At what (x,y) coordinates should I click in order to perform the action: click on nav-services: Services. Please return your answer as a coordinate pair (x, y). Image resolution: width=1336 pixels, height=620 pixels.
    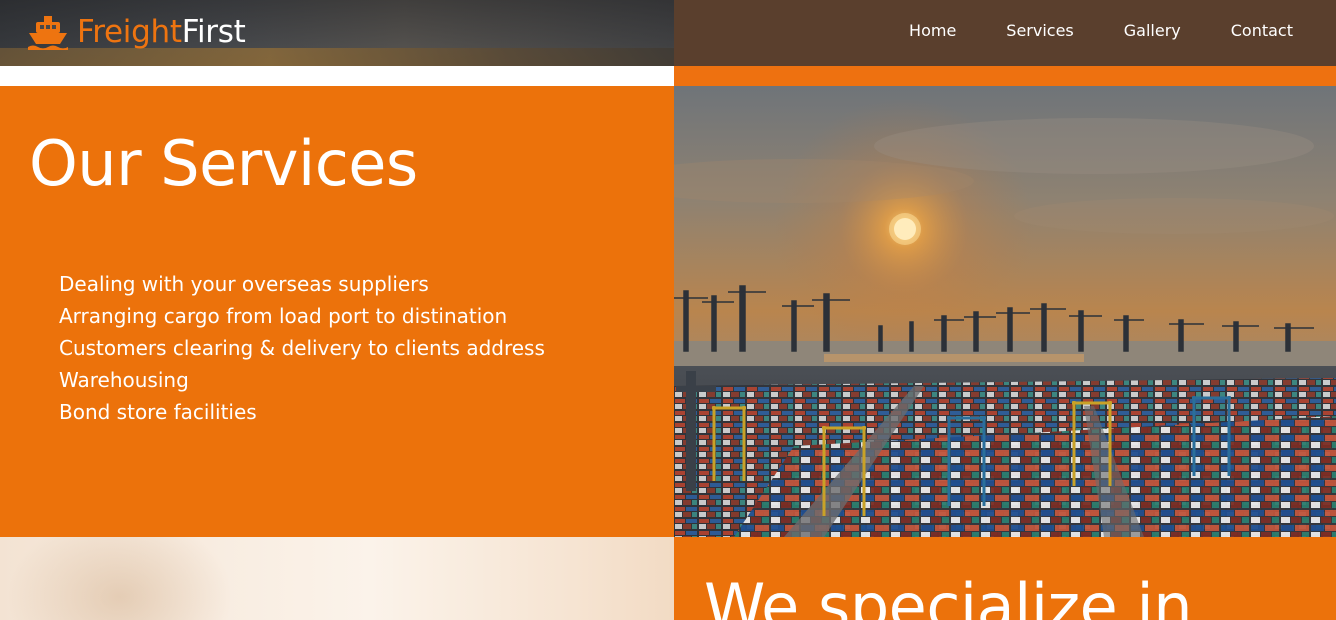
    Looking at the image, I should click on (1039, 31).